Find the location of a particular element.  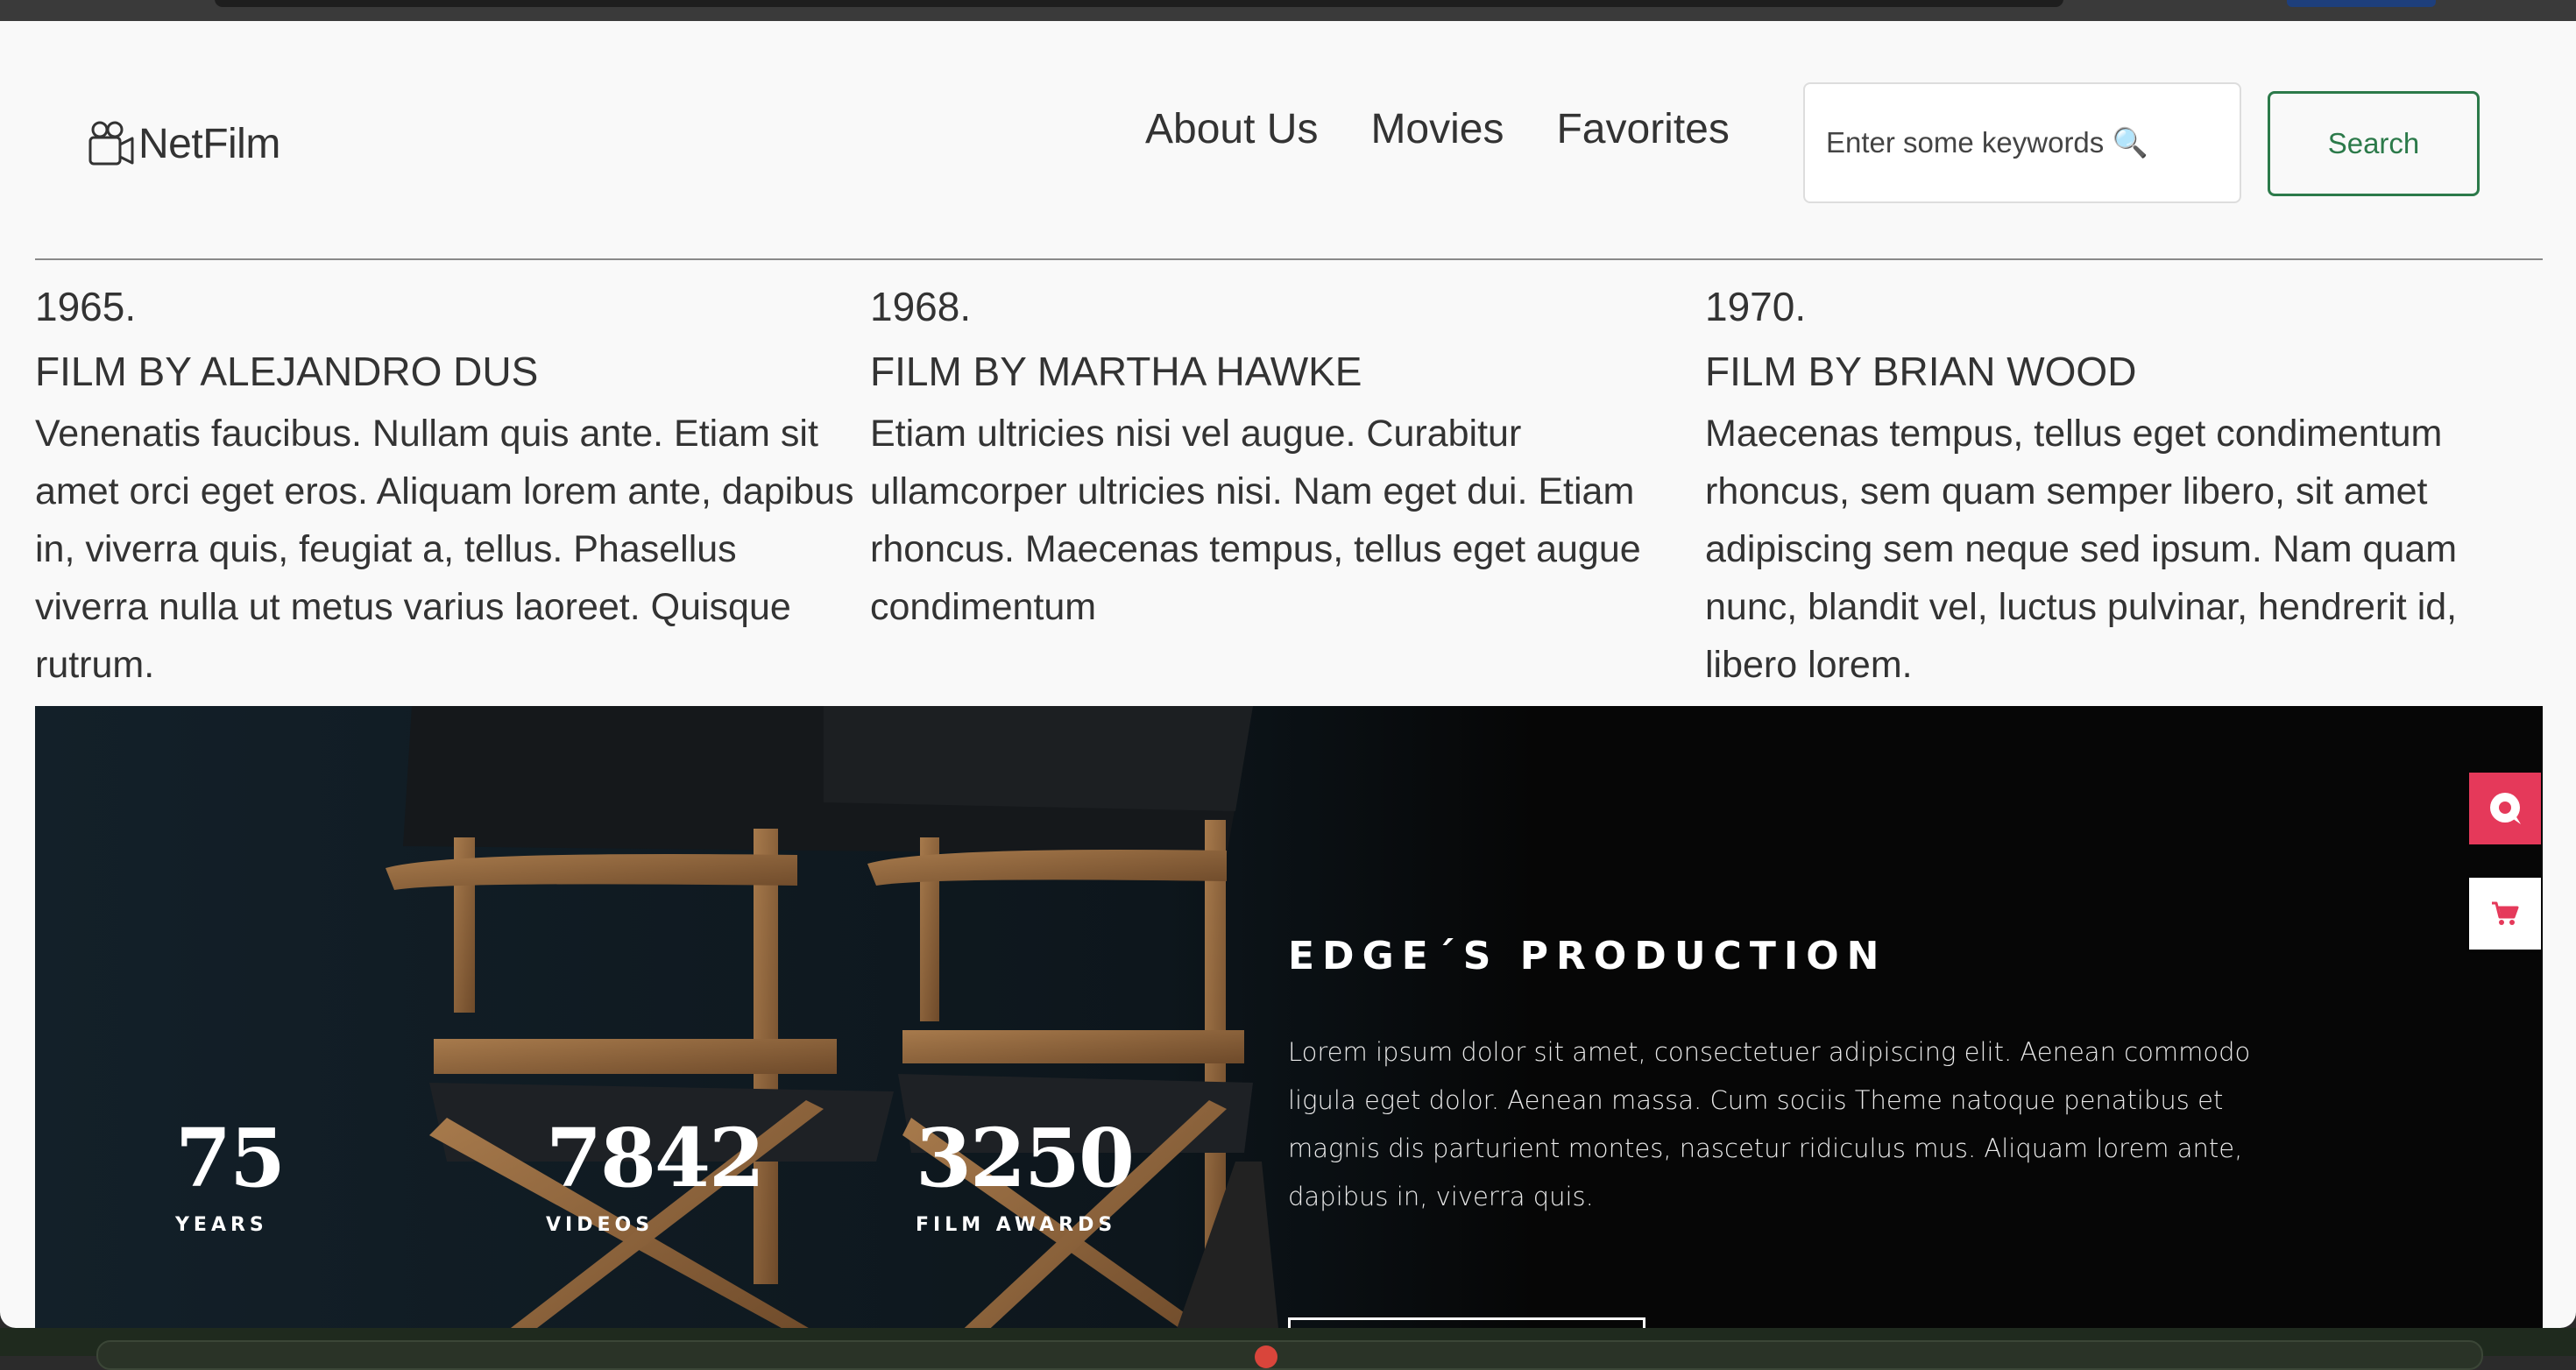

stat-label: YEARS is located at coordinates (221, 1225).